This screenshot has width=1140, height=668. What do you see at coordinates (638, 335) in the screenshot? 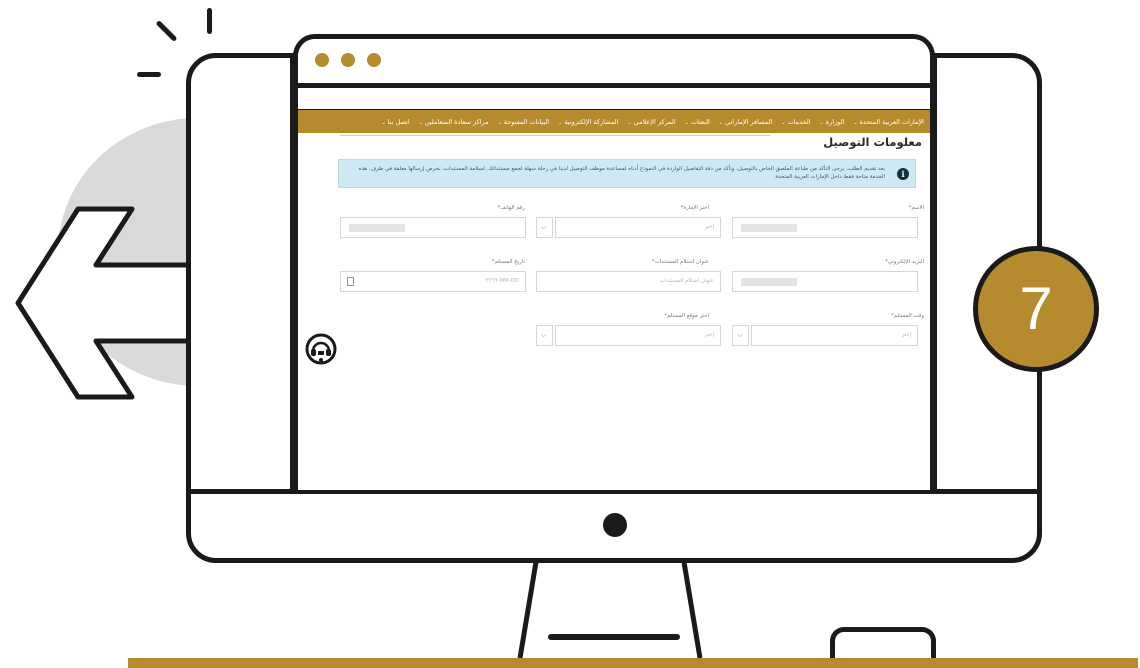
I see `pickup-location-select: إختر` at bounding box center [638, 335].